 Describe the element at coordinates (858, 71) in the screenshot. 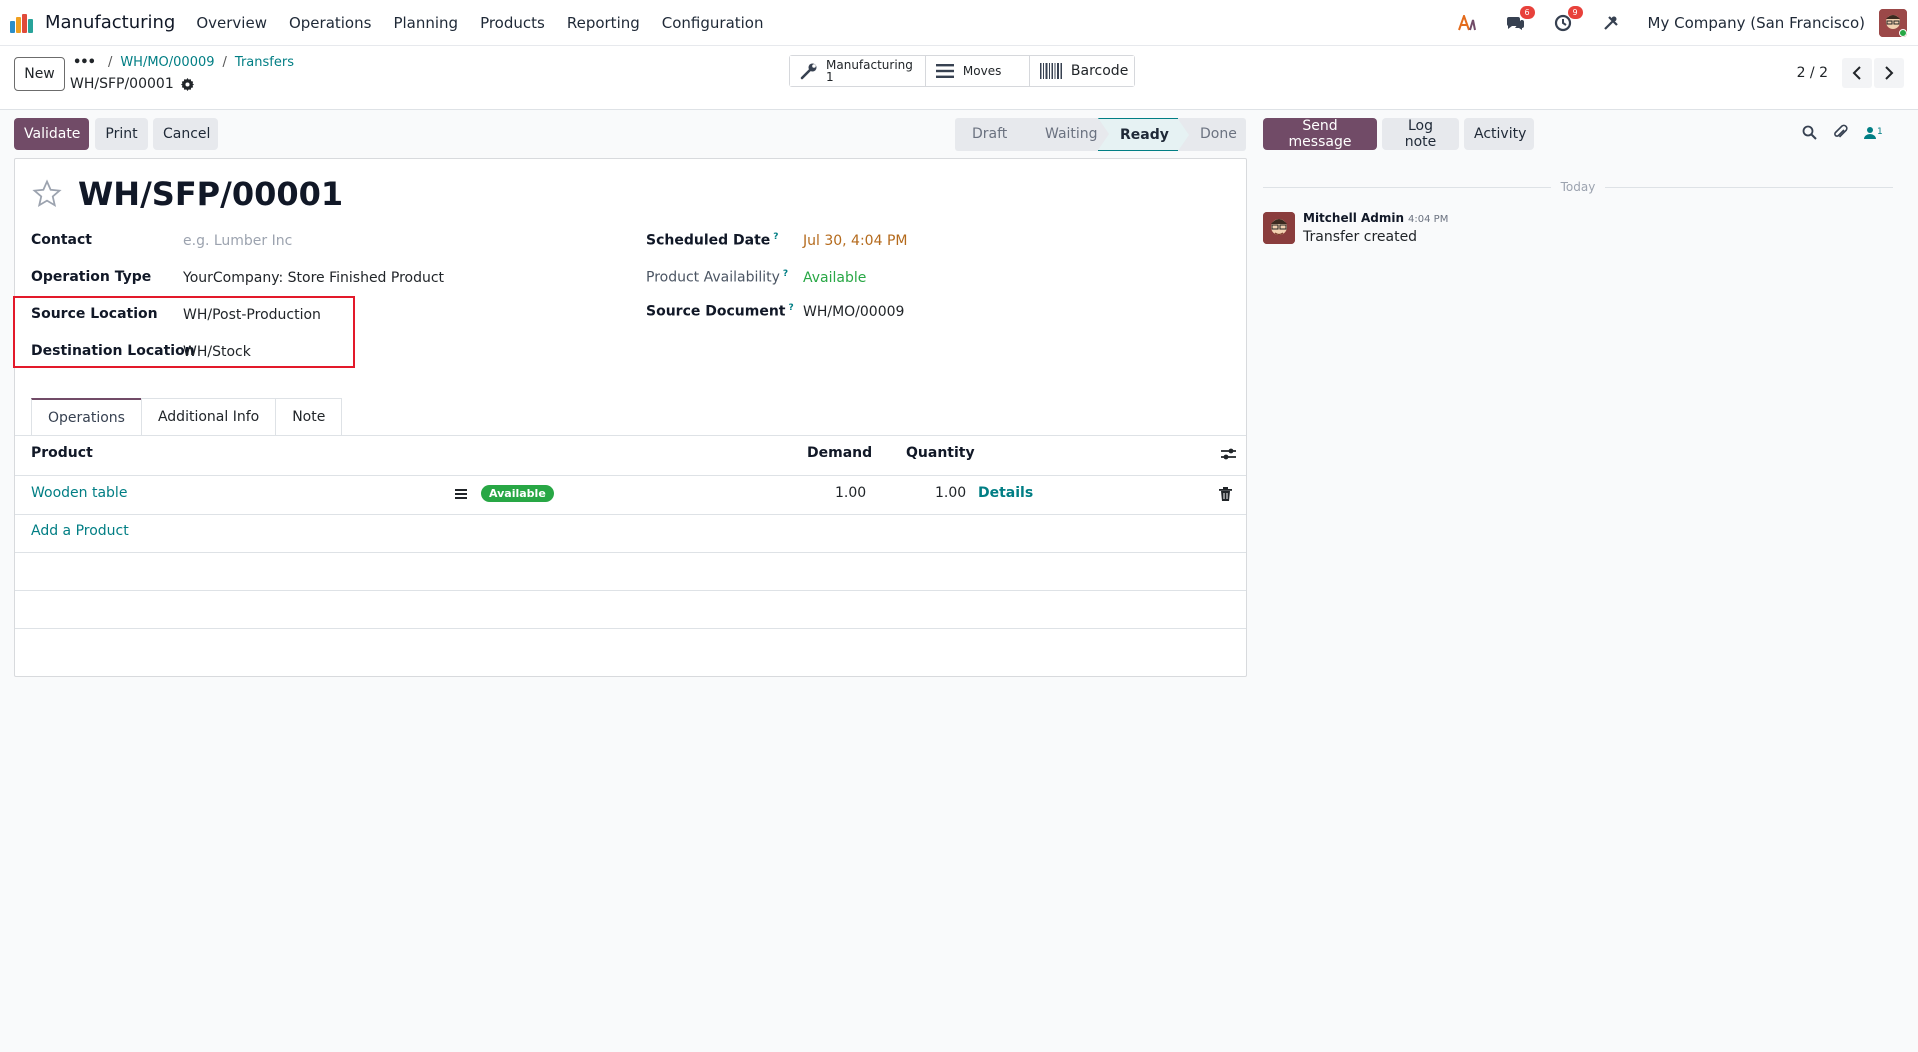

I see `manufacturing-smart-button: Manufacturing 1` at that location.